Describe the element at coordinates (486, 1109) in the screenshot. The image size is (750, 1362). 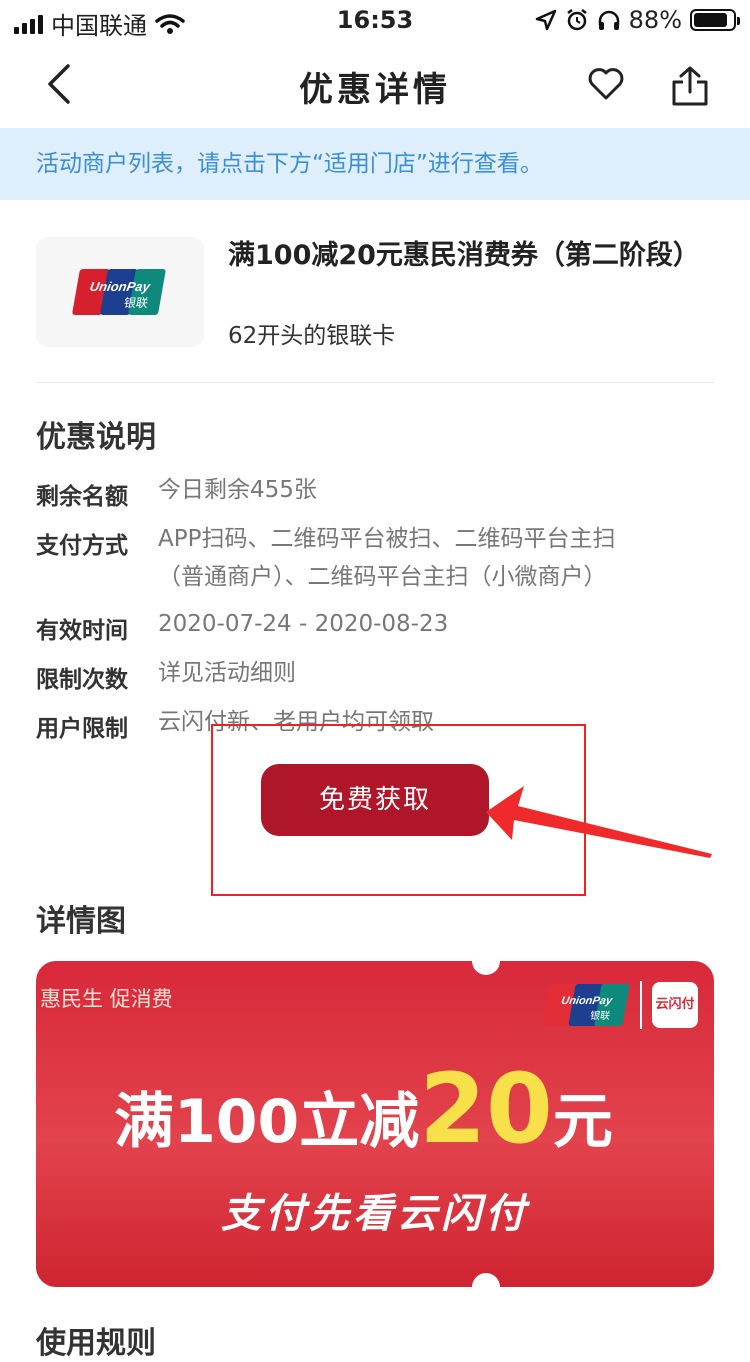
I see `banner-headline-amount: 20` at that location.